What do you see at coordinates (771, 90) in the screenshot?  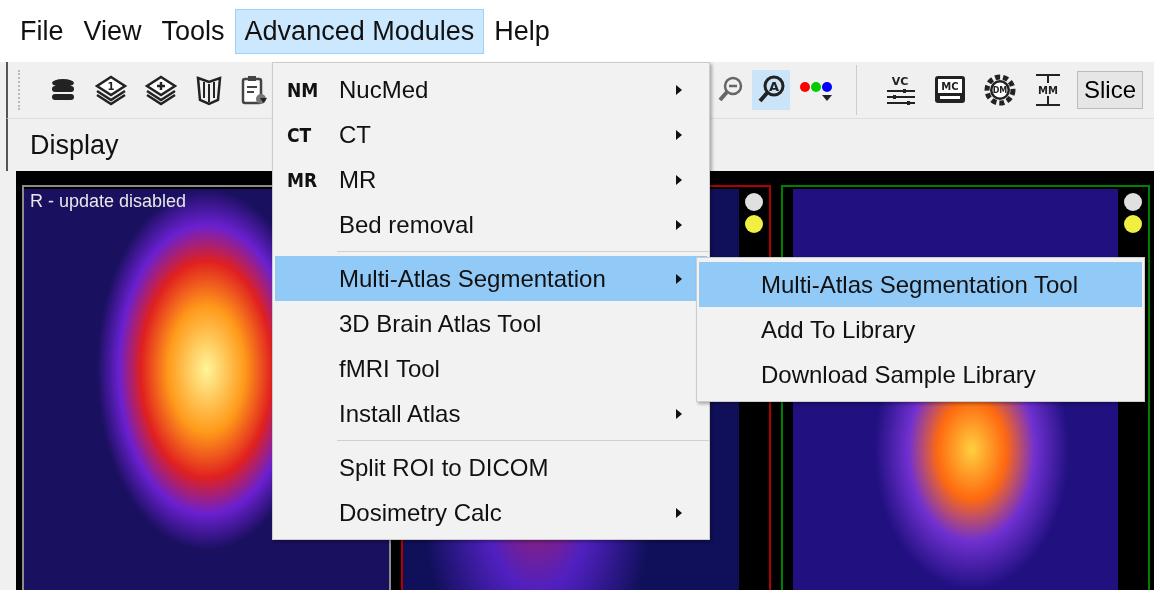 I see `zoom-icon: A` at bounding box center [771, 90].